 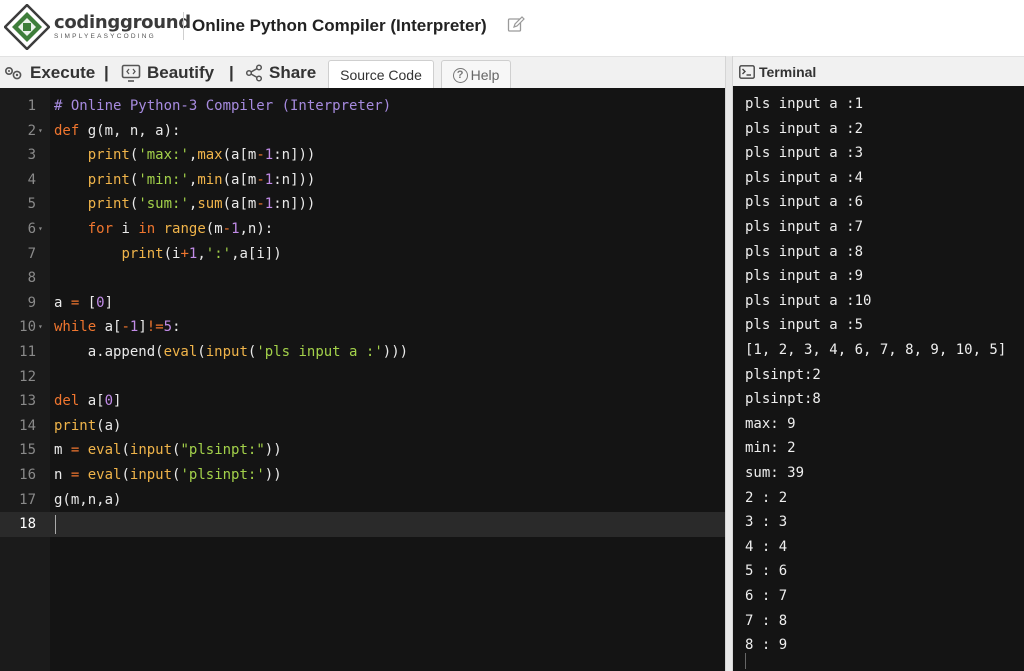 What do you see at coordinates (27, 499) in the screenshot?
I see `line-number: 17` at bounding box center [27, 499].